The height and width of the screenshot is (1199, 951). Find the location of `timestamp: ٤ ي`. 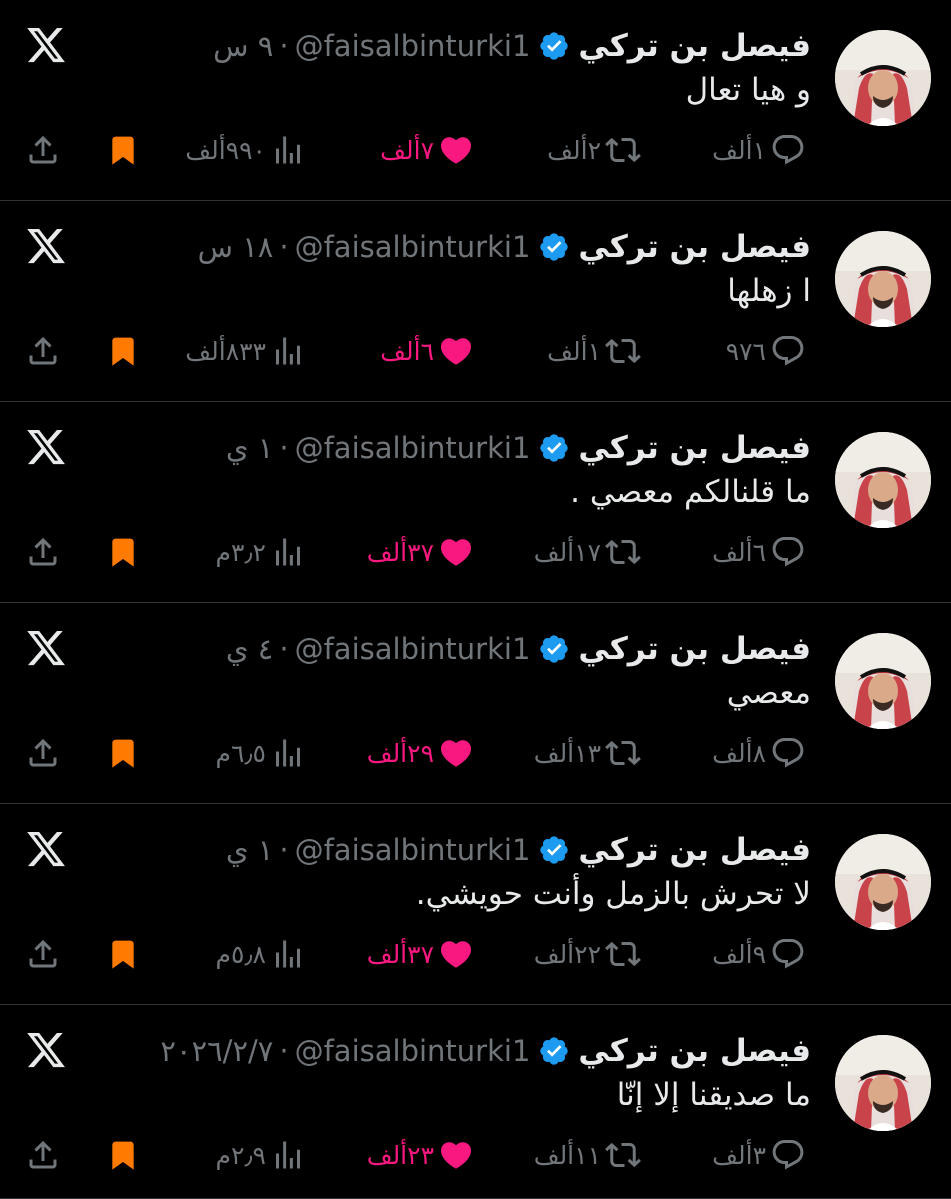

timestamp: ٤ ي is located at coordinates (250, 649).